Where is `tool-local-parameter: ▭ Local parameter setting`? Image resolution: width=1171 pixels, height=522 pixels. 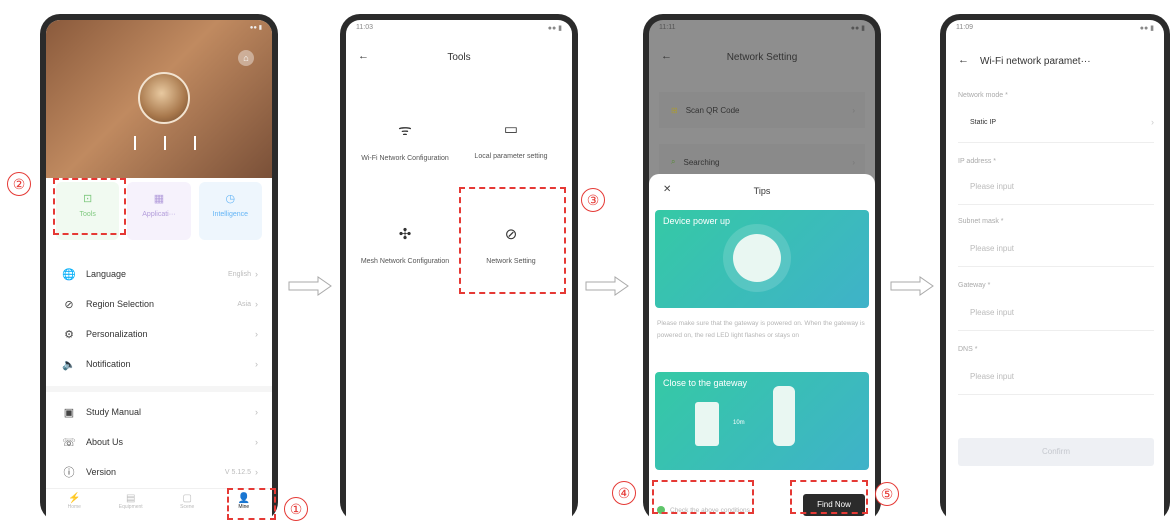
tool-local-parameter: ▭ Local parameter setting is located at coordinates (511, 141).